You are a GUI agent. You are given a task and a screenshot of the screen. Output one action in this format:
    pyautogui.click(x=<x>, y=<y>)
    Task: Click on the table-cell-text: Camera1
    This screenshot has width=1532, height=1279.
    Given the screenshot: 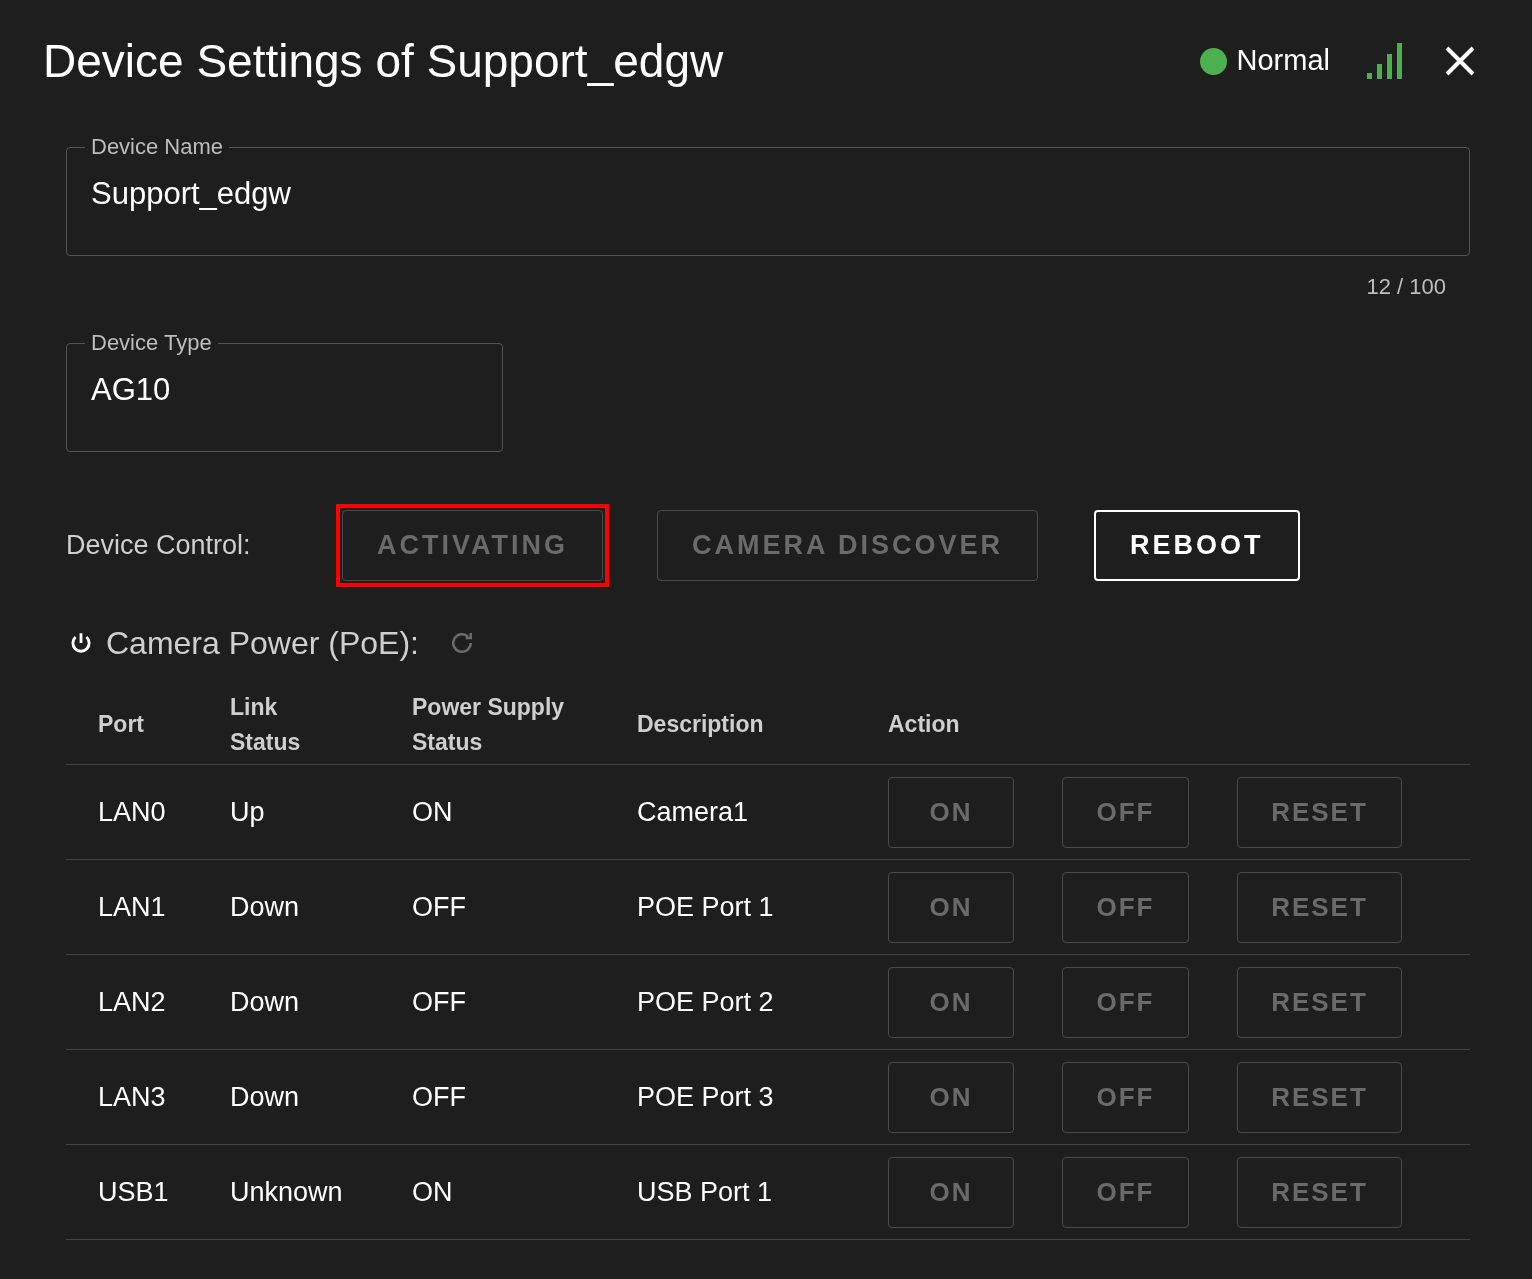 What is the action you would take?
    pyautogui.click(x=693, y=812)
    